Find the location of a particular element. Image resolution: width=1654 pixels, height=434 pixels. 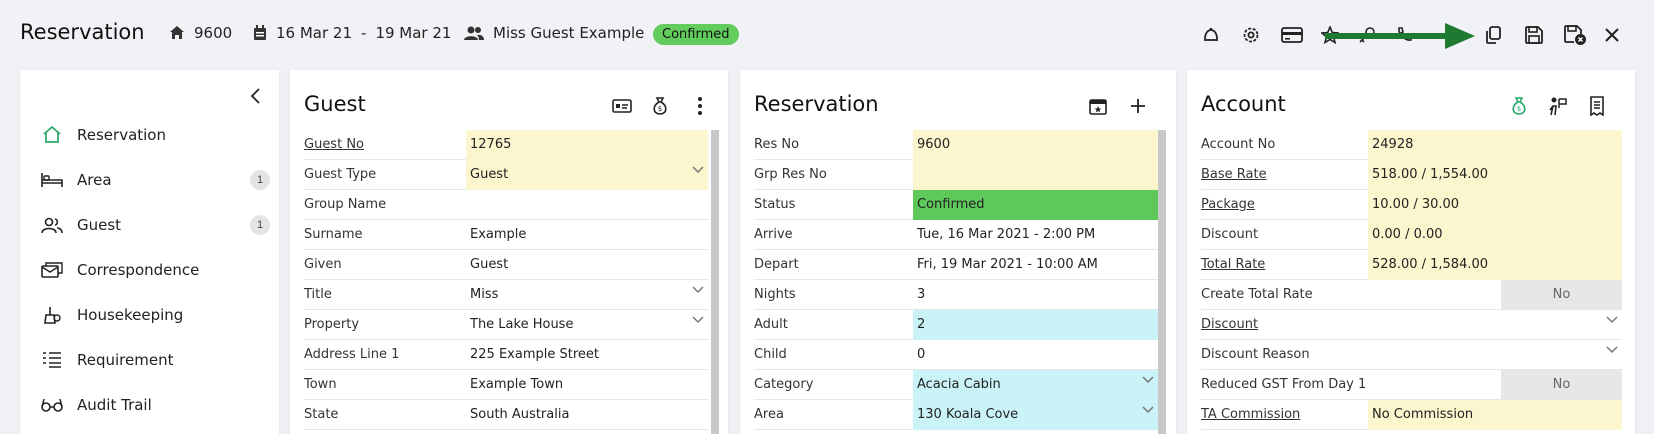

field-child: Child 0 is located at coordinates (956, 355).